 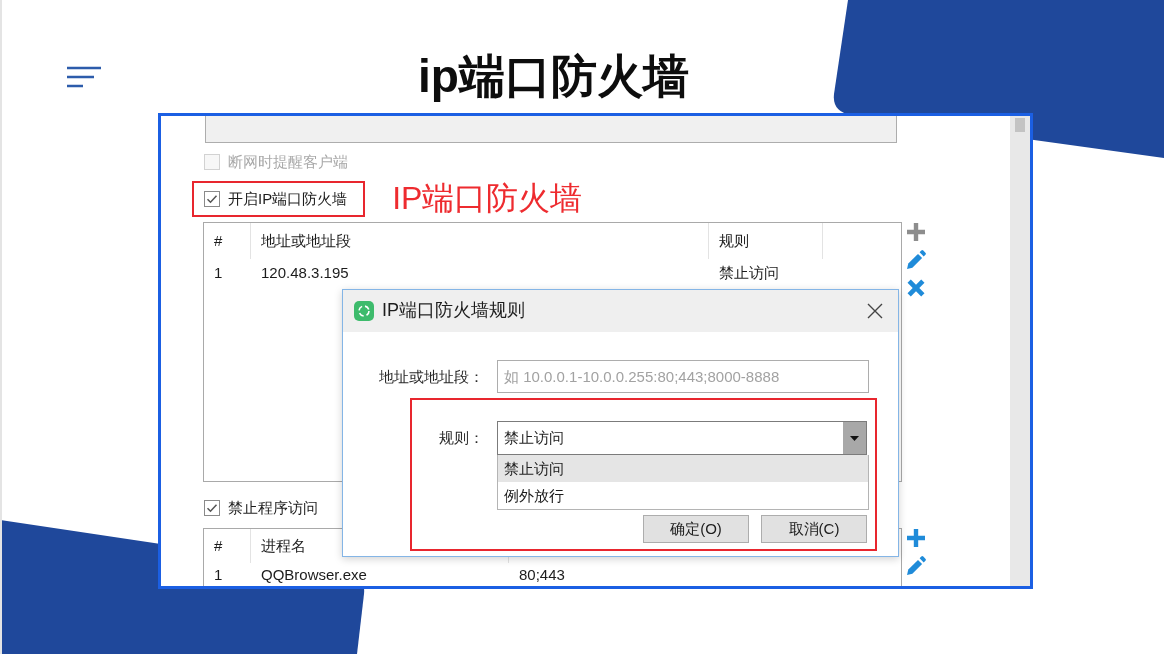 What do you see at coordinates (487, 199) in the screenshot?
I see `annotation-text: IP端口防火墙` at bounding box center [487, 199].